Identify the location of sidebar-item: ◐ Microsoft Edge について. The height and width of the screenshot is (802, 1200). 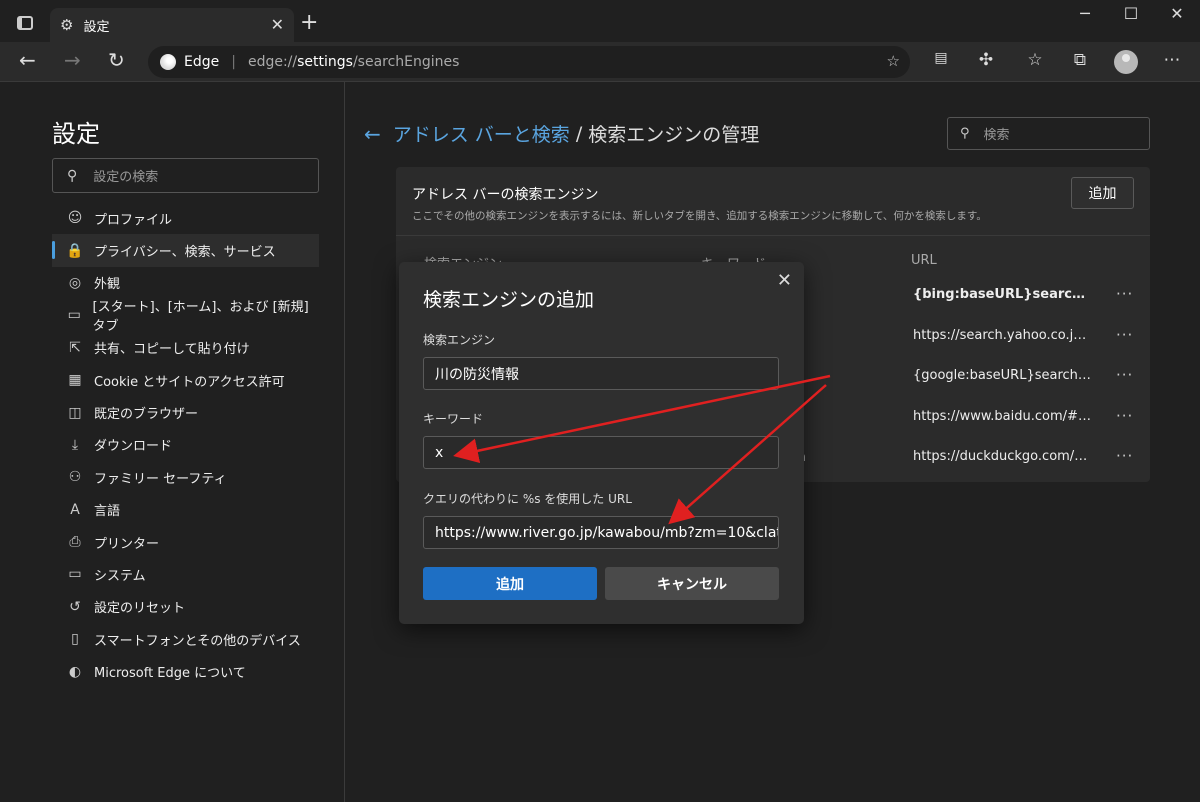
(185, 671).